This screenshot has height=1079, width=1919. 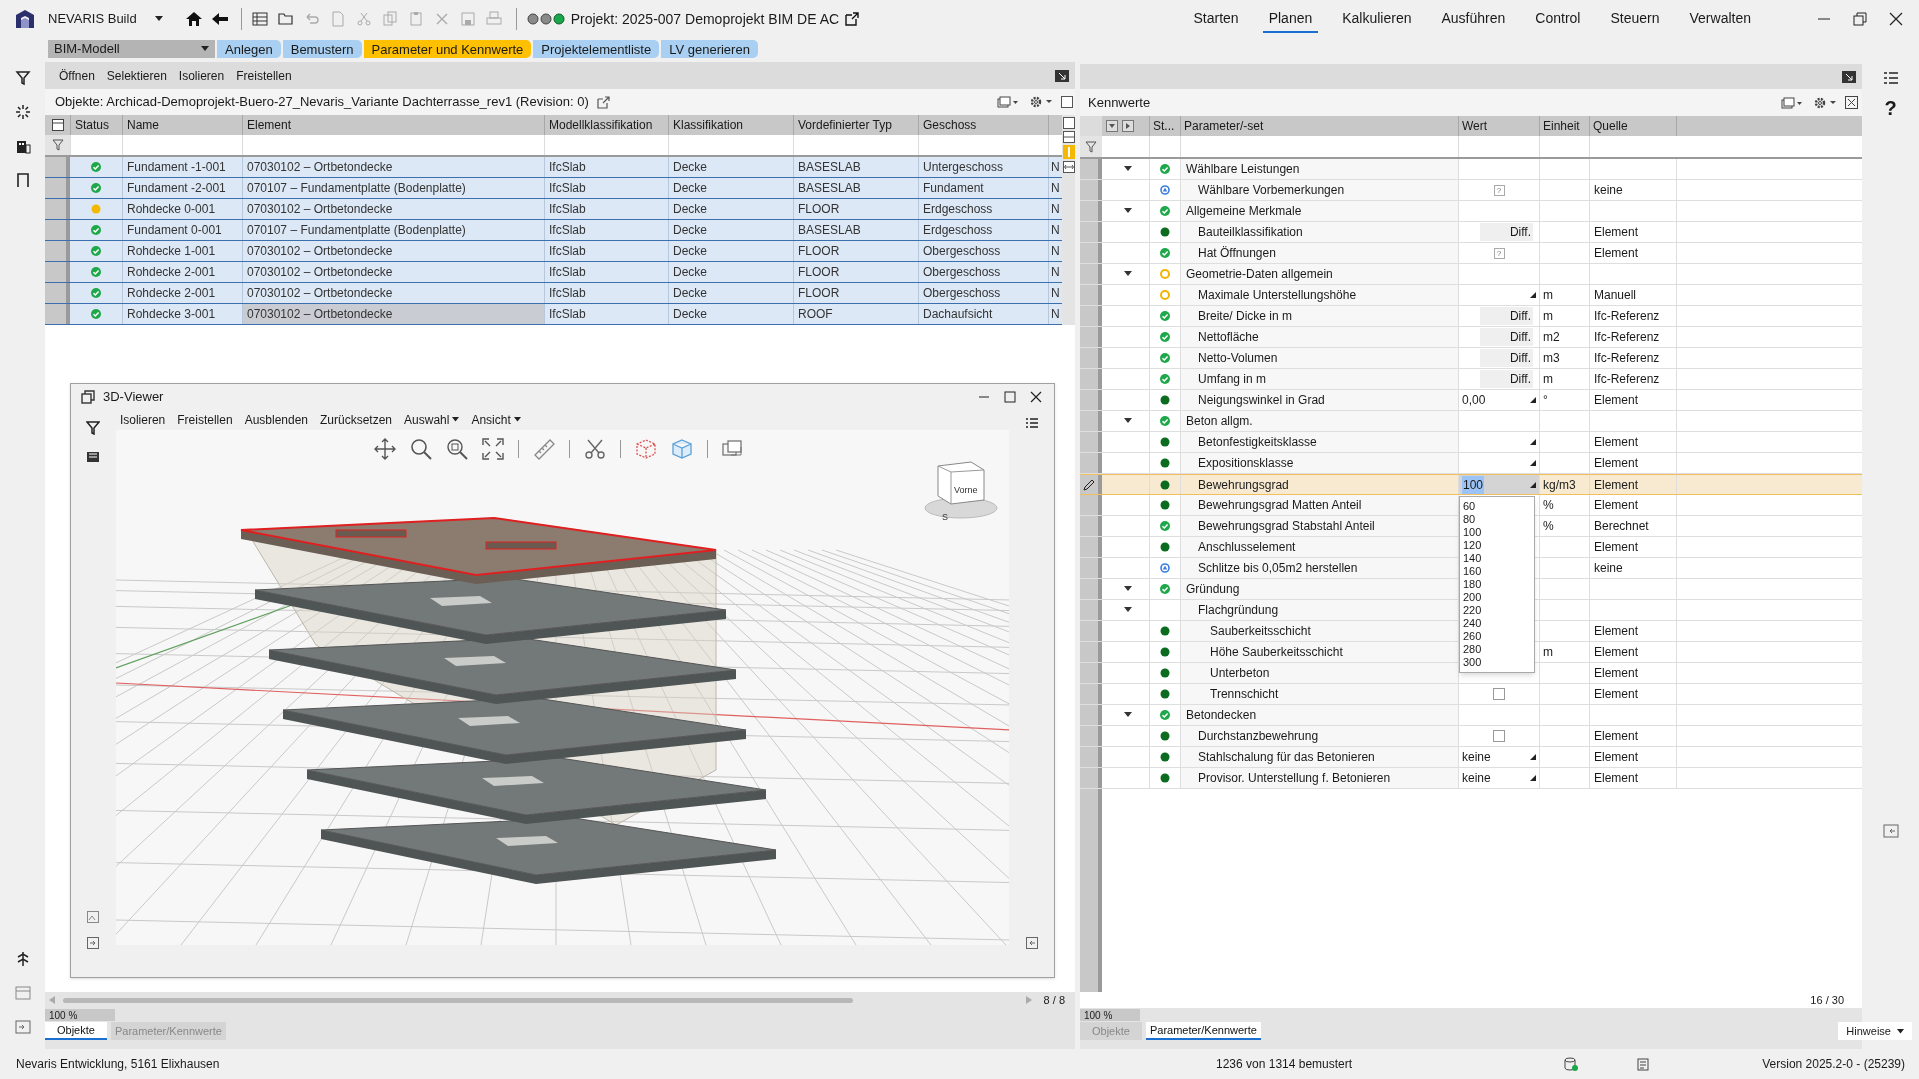 What do you see at coordinates (950, 125) in the screenshot?
I see `column-header: Geschoss` at bounding box center [950, 125].